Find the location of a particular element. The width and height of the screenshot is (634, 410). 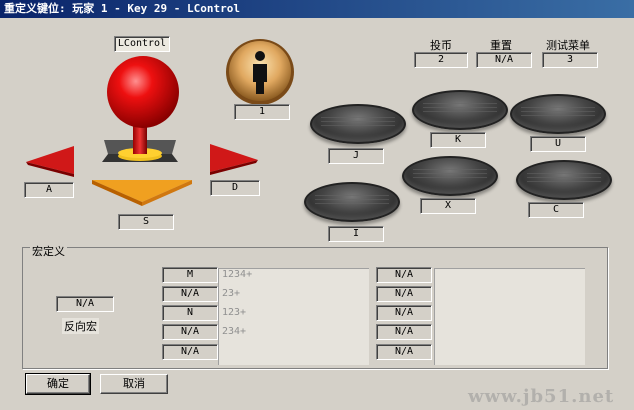

macro-right-key-5: N/A is located at coordinates (404, 352).